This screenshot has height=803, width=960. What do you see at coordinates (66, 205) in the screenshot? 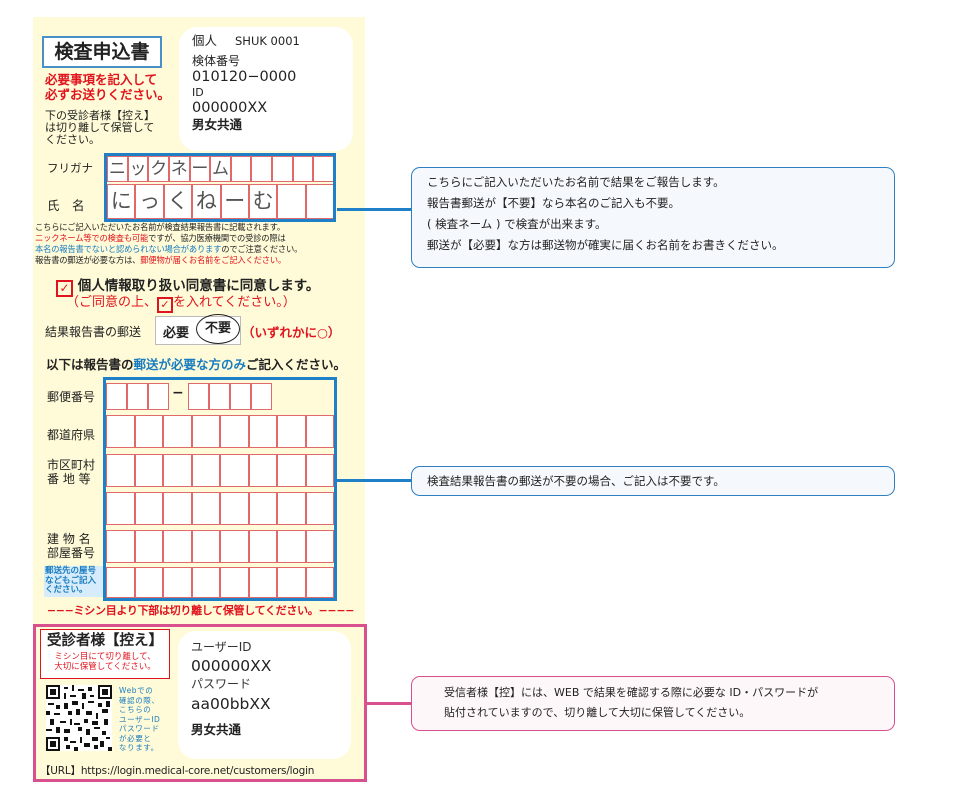
I see `name-label: 氏 名` at bounding box center [66, 205].